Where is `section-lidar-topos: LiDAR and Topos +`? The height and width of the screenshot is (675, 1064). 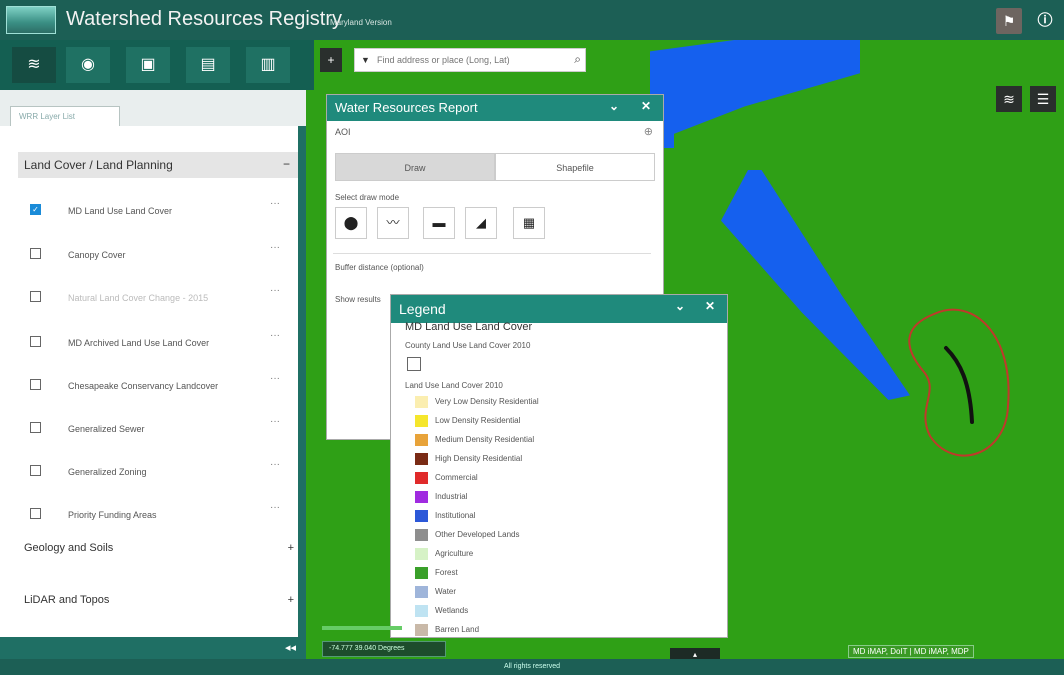
section-lidar-topos: LiDAR and Topos + is located at coordinates (160, 600).